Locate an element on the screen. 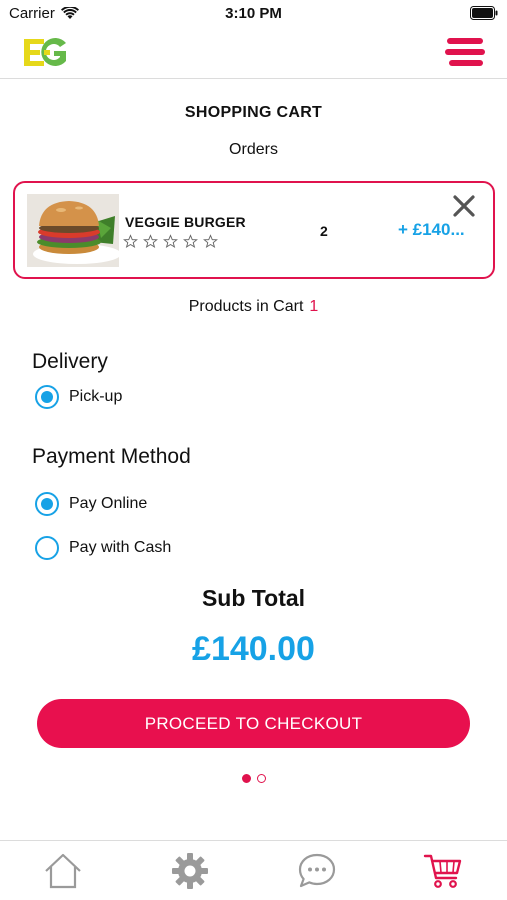 The width and height of the screenshot is (507, 900). radio-button-unchecked is located at coordinates (47, 548).